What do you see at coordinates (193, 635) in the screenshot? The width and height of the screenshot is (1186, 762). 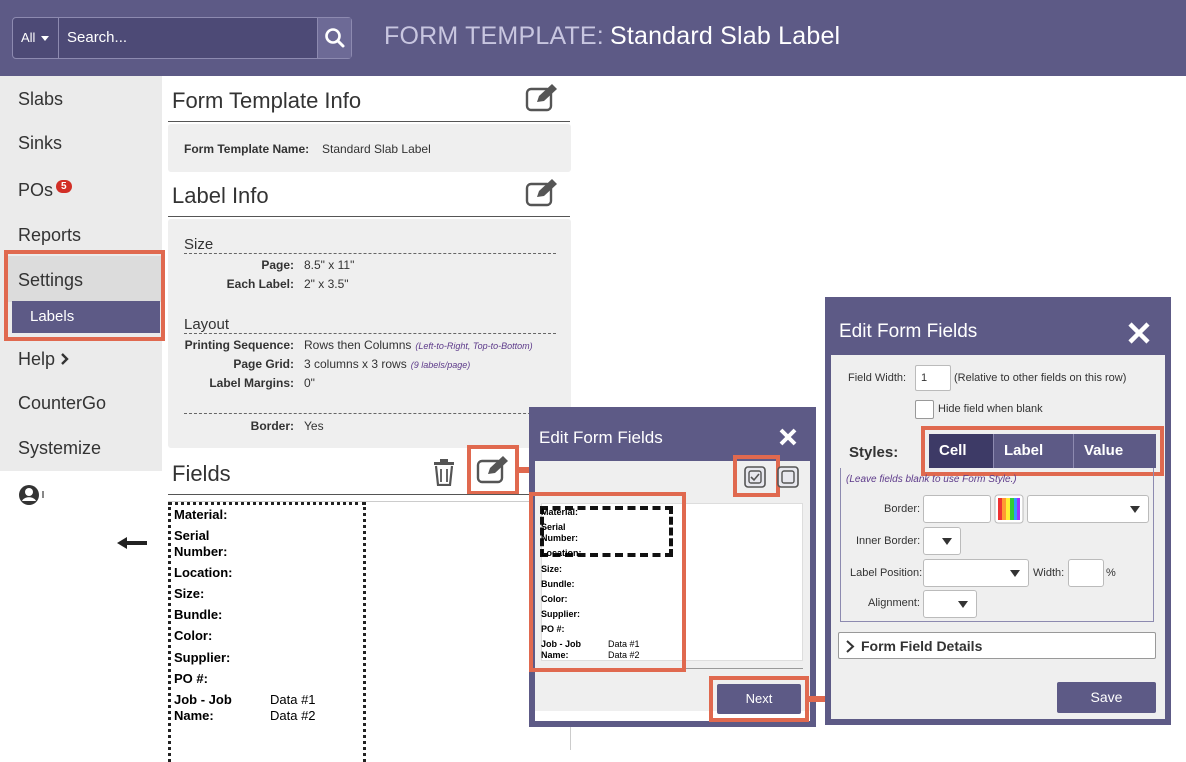 I see `field-color: Color:` at bounding box center [193, 635].